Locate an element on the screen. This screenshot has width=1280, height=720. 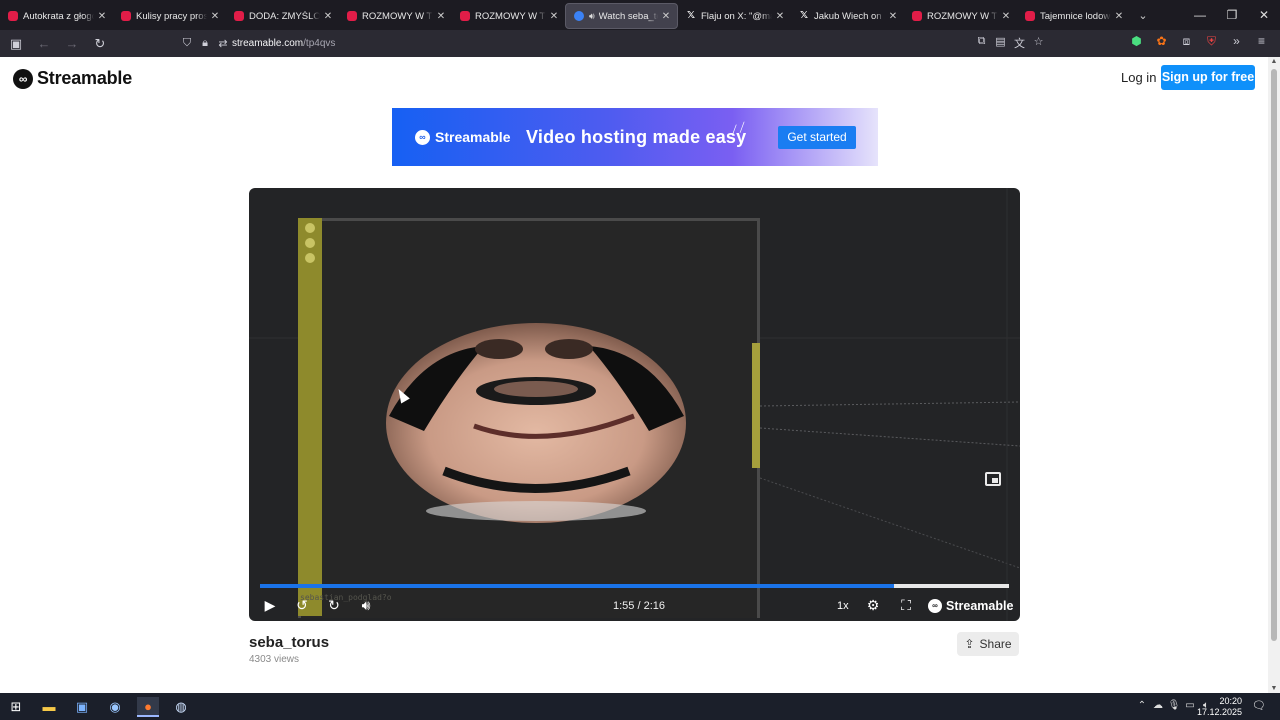
editor-right-bar is located at coordinates (756, 405).